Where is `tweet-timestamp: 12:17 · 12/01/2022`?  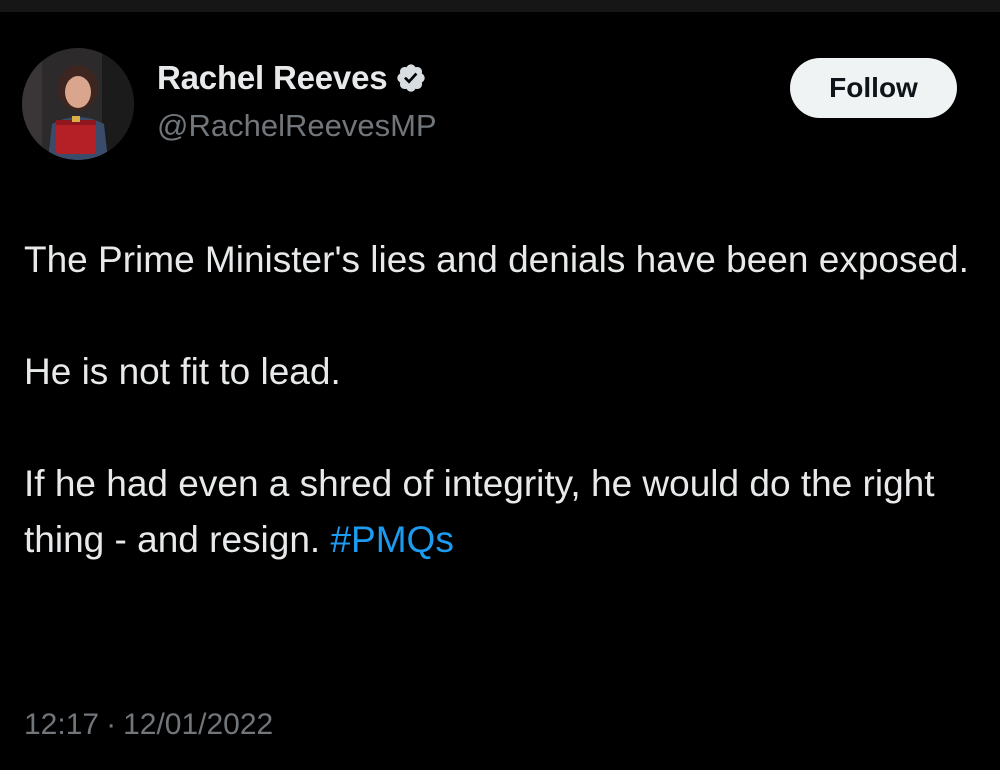
tweet-timestamp: 12:17 · 12/01/2022 is located at coordinates (148, 725).